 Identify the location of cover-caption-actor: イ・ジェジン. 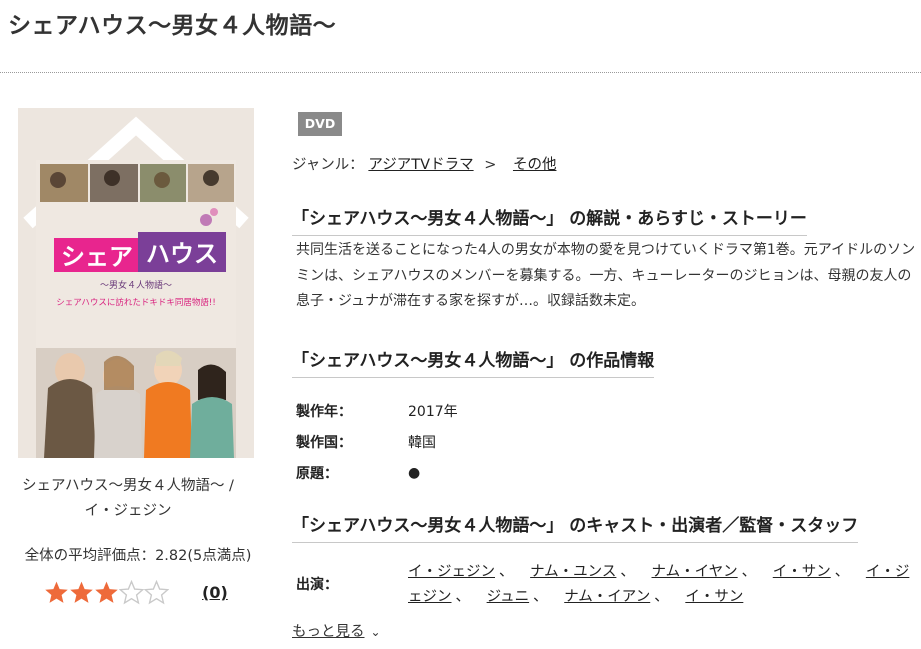
(128, 511).